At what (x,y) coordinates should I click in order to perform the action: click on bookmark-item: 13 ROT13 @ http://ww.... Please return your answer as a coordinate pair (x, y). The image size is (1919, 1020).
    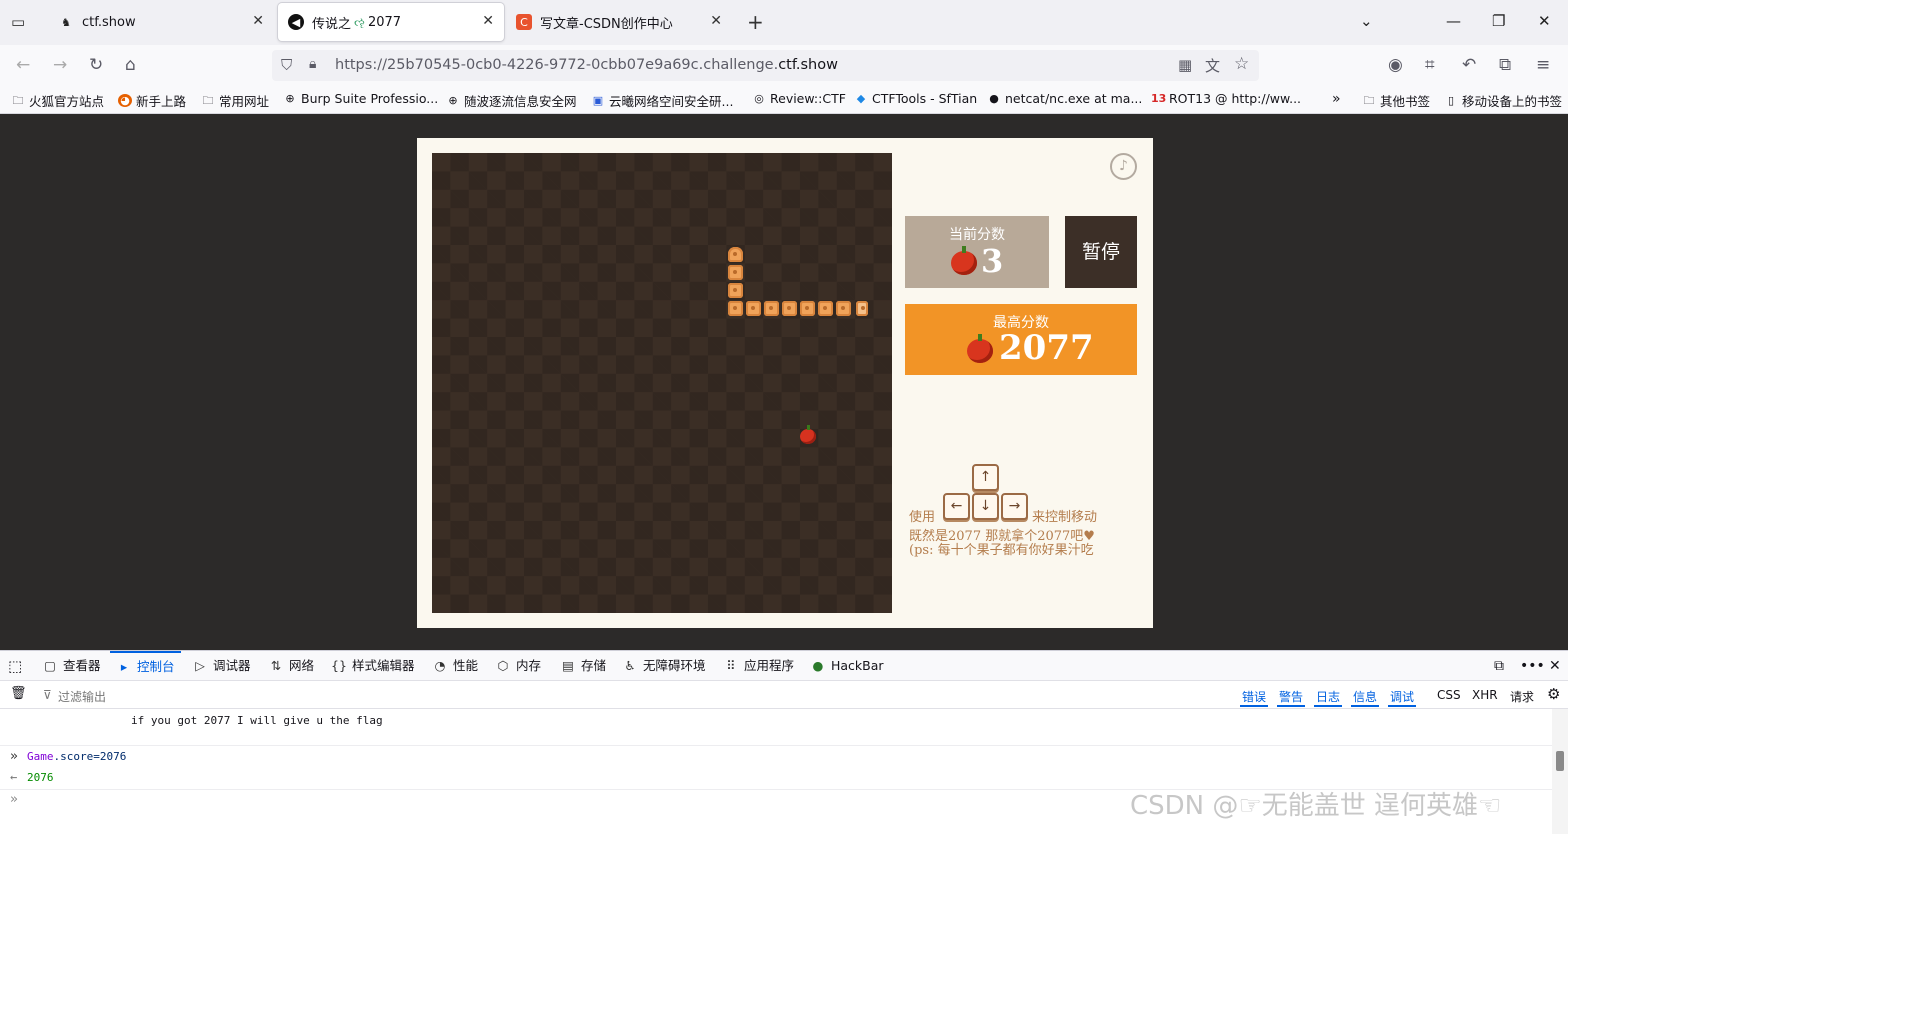
    Looking at the image, I should click on (1226, 98).